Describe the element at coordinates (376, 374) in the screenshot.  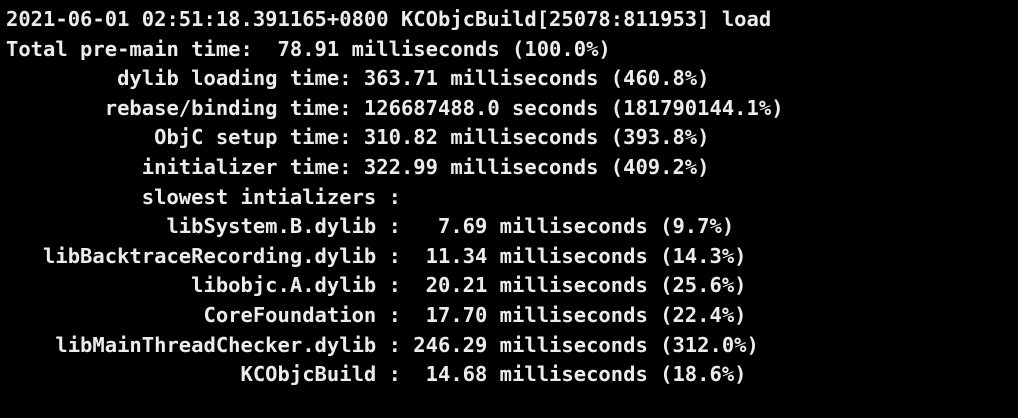
I see `initializer-kcobjcbuild: KCObjcBuild : 14.68 milliseconds (18.6%)` at that location.